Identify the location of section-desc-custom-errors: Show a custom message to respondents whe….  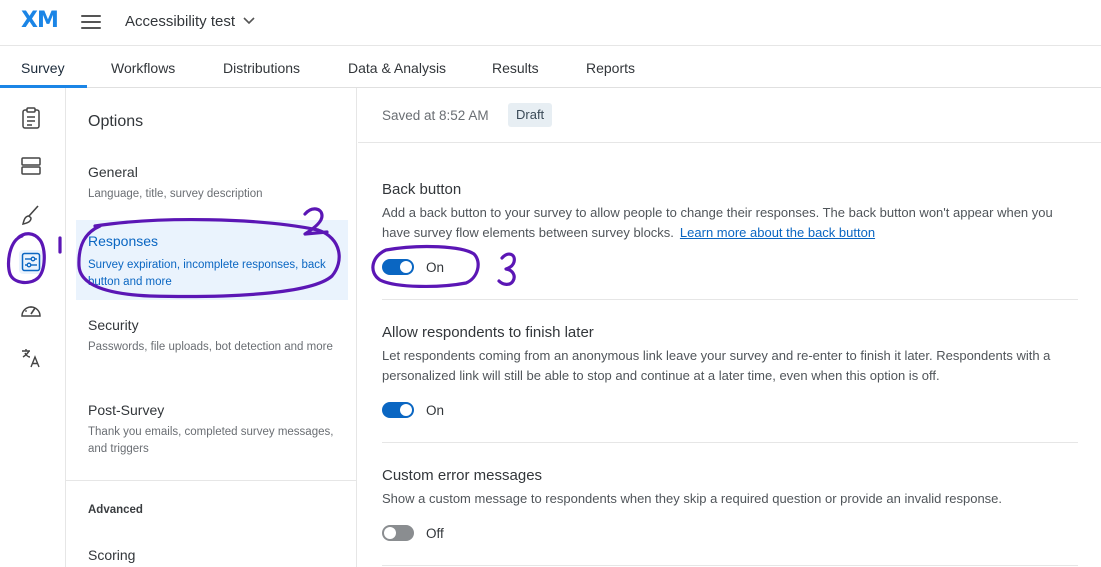
(692, 498).